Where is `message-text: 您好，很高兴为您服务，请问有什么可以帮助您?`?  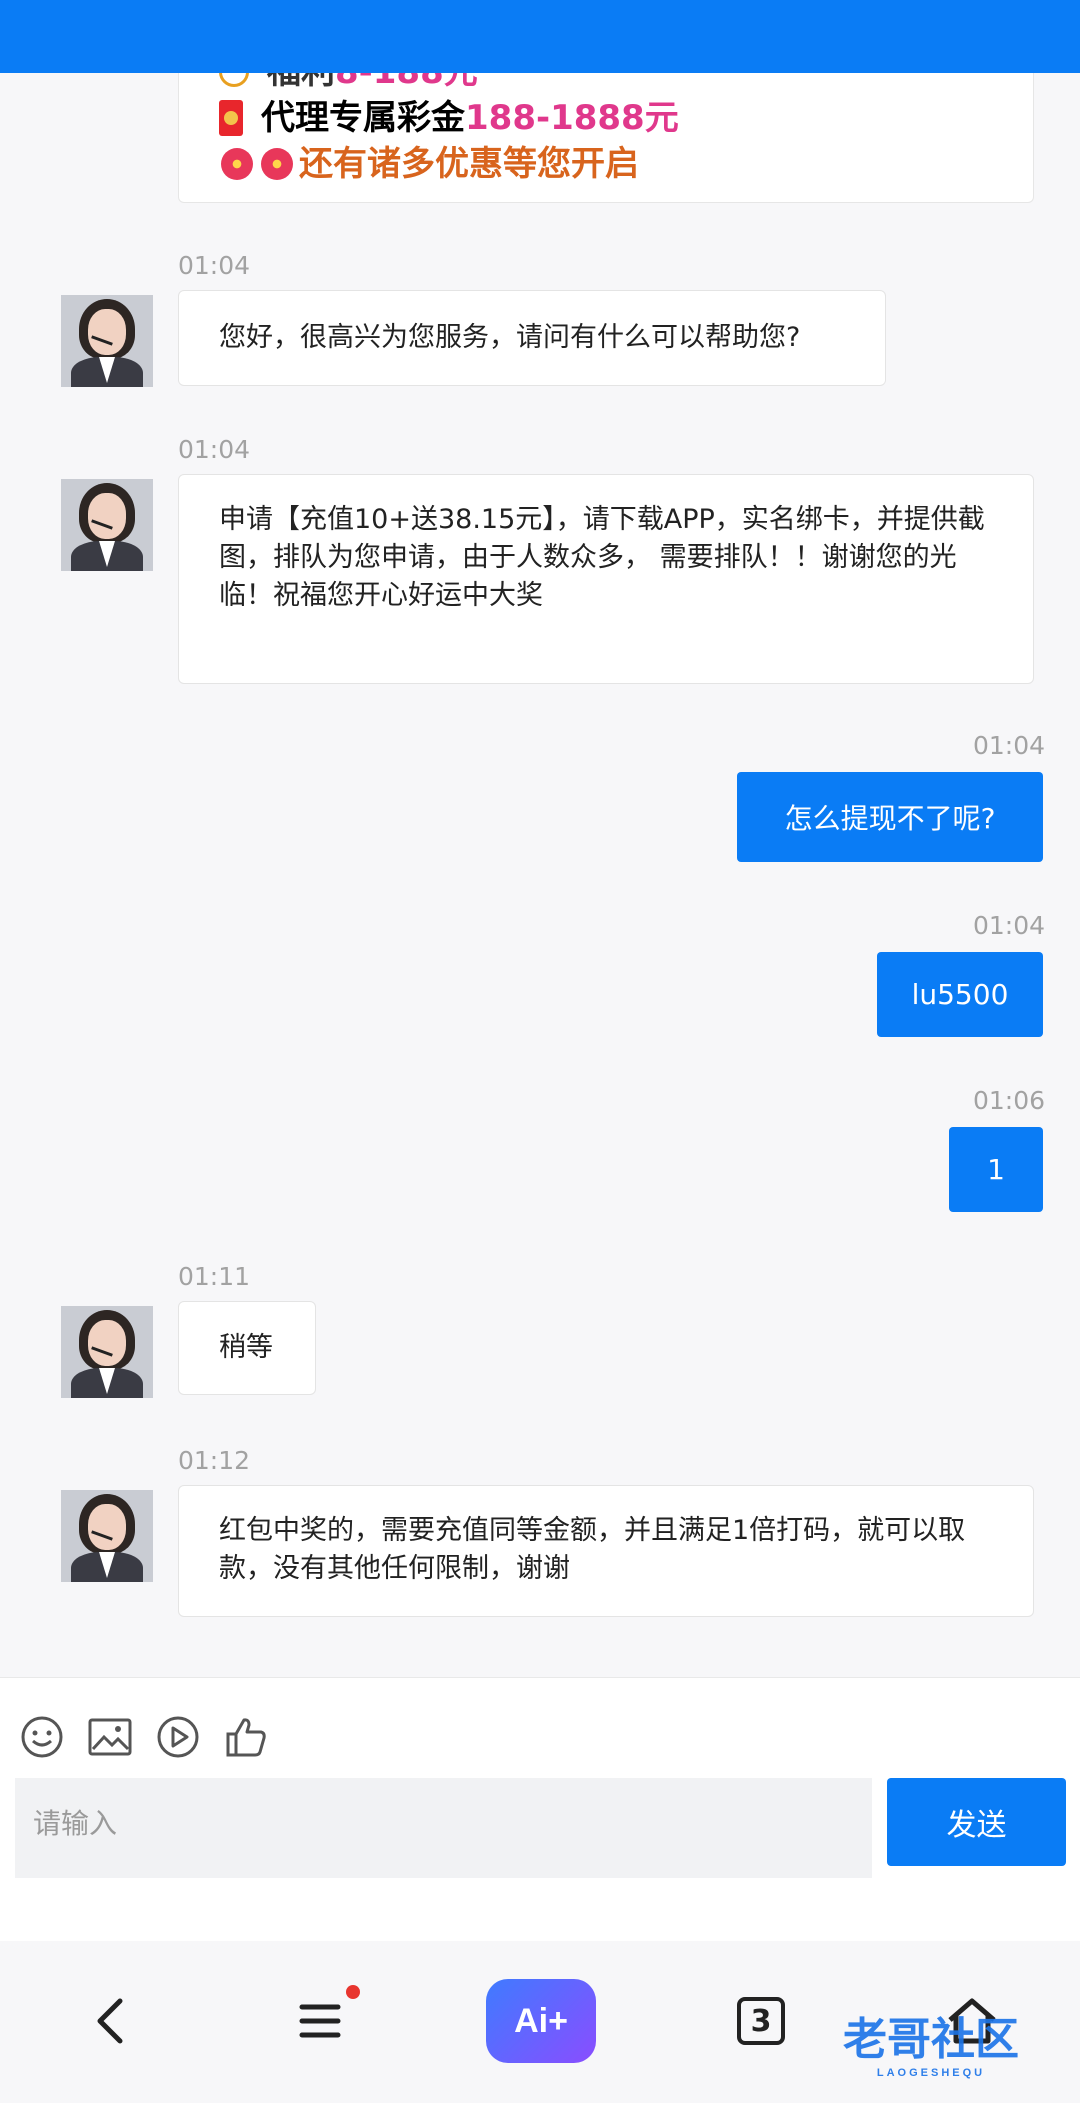
message-text: 您好，很高兴为您服务，请问有什么可以帮助您? is located at coordinates (510, 337).